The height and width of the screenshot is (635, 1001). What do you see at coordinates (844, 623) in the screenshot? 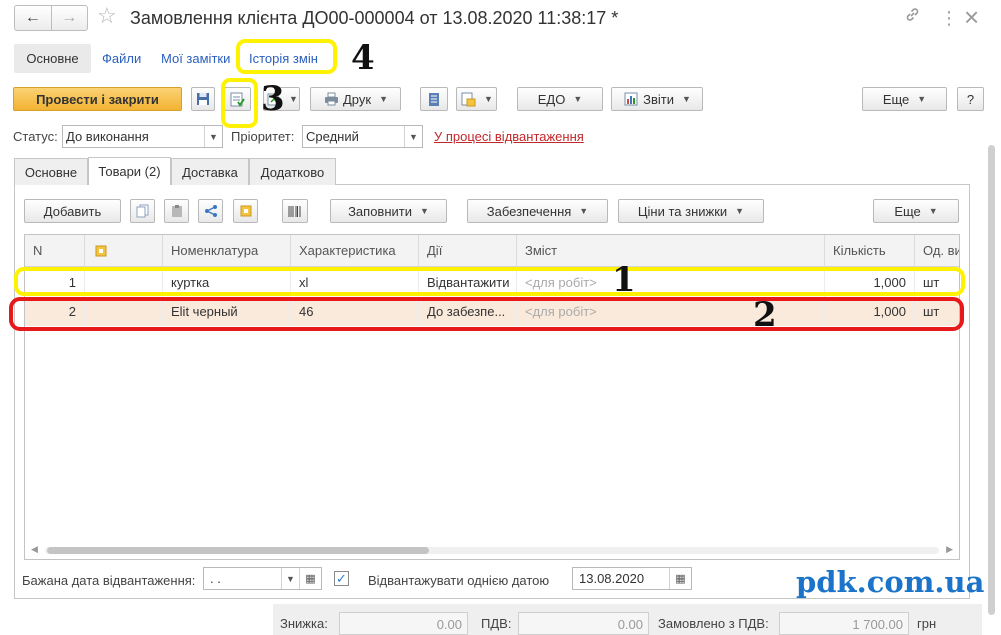
I see `ordered-with-vat-value: 1 700.00` at bounding box center [844, 623].